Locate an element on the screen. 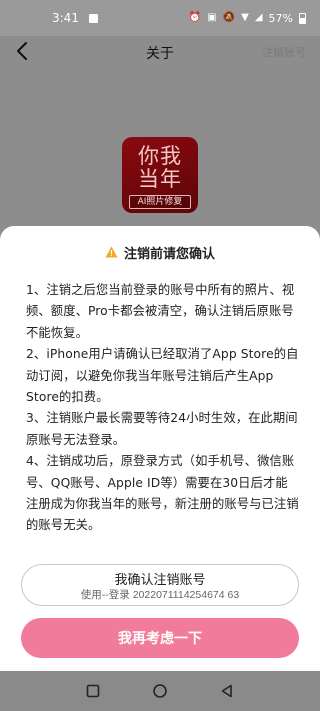 Image resolution: width=320 pixels, height=711 pixels. logo-line-1: 你我 is located at coordinates (160, 156).